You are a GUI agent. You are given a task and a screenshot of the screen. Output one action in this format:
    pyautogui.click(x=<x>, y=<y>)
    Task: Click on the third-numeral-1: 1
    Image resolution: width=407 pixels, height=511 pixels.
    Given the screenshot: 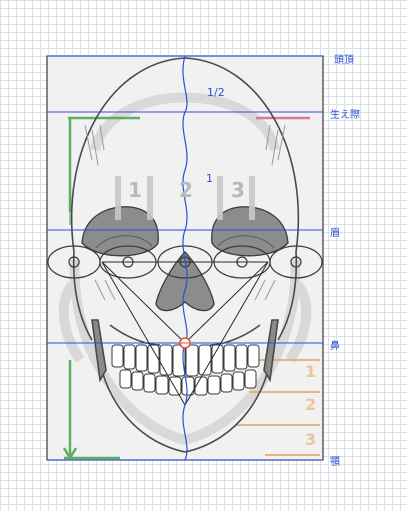 What is the action you would take?
    pyautogui.click(x=135, y=190)
    